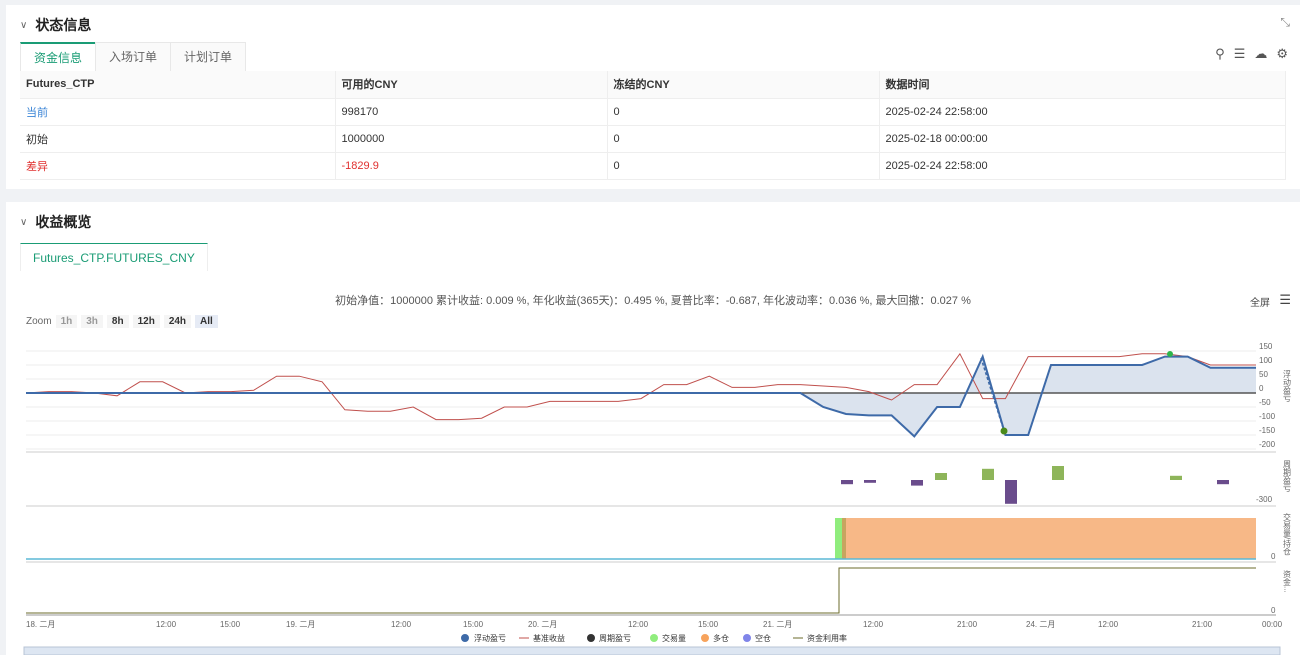 This screenshot has width=1300, height=655. Describe the element at coordinates (58, 57) in the screenshot. I see `tab-funds: 资金信息` at that location.